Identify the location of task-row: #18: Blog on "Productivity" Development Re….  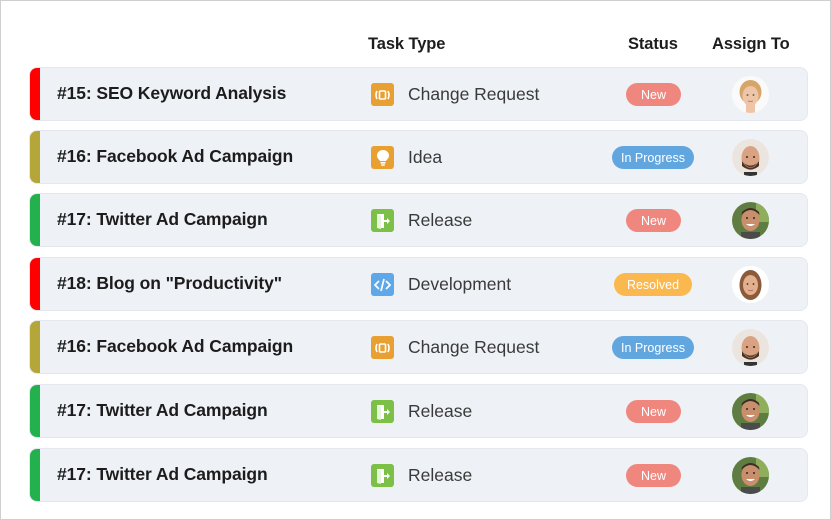
(418, 284).